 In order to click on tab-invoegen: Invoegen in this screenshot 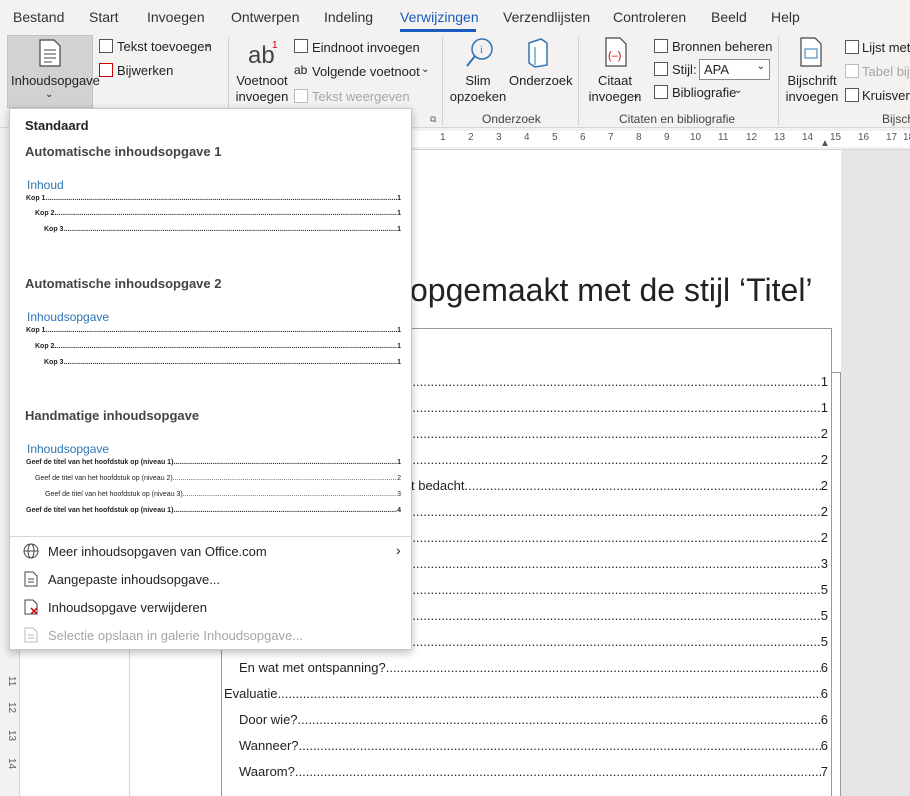, I will do `click(176, 17)`.